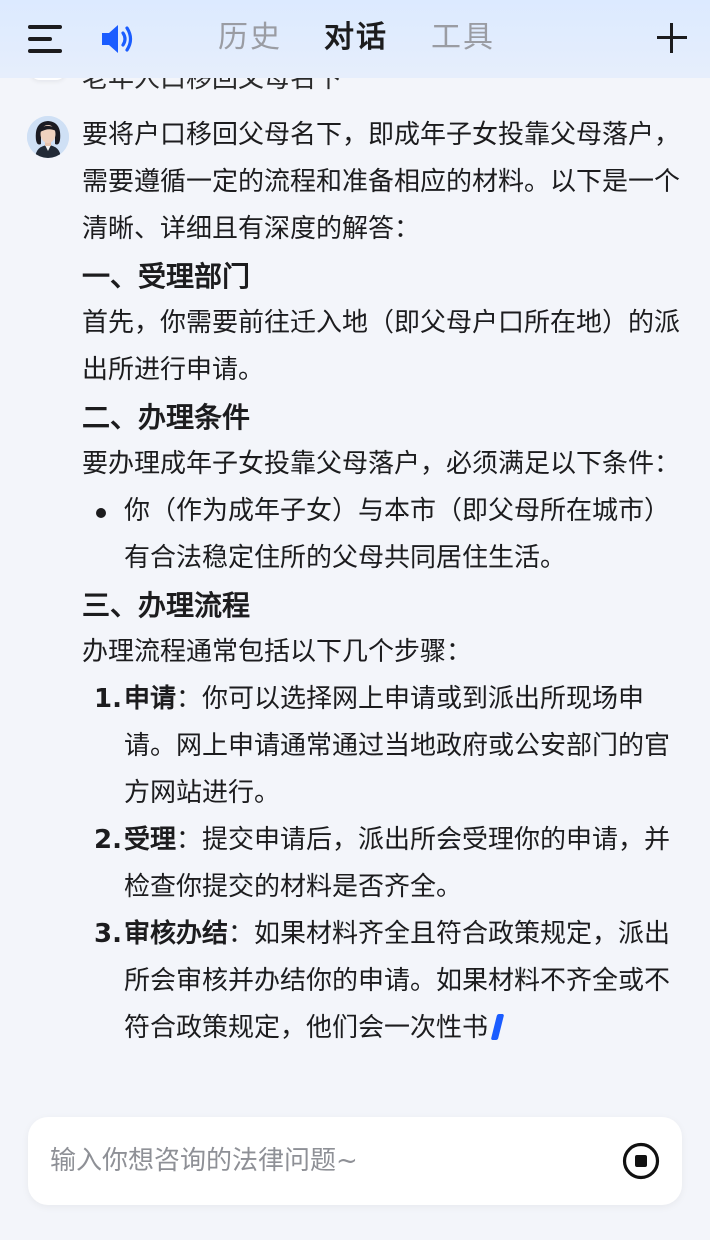 Image resolution: width=710 pixels, height=1240 pixels. I want to click on tab-tools: 工具, so click(463, 38).